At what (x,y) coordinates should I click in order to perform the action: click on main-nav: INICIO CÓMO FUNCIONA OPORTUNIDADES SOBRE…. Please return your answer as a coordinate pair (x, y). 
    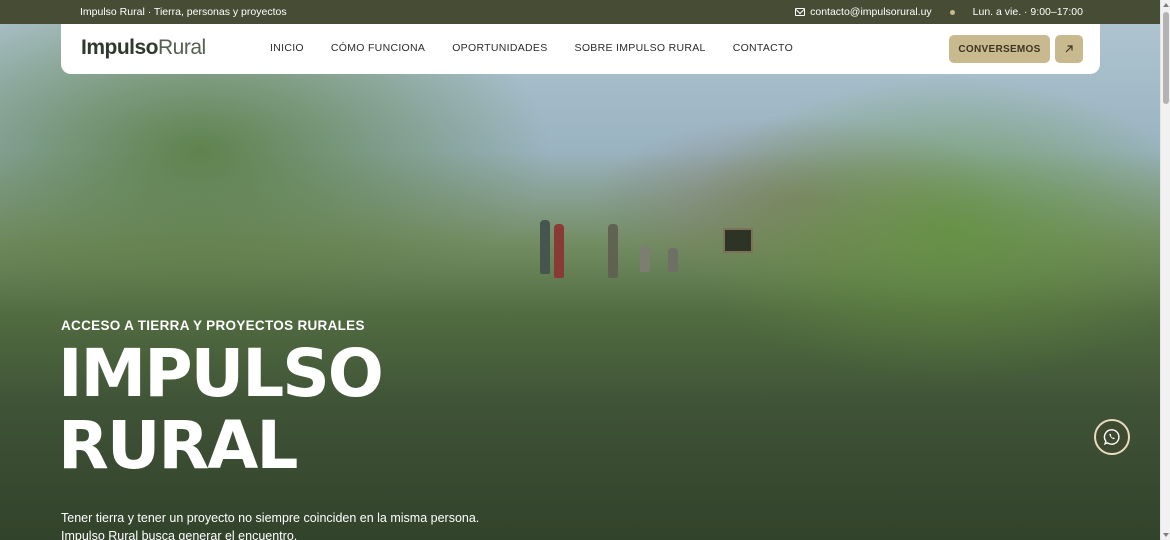
    Looking at the image, I should click on (545, 48).